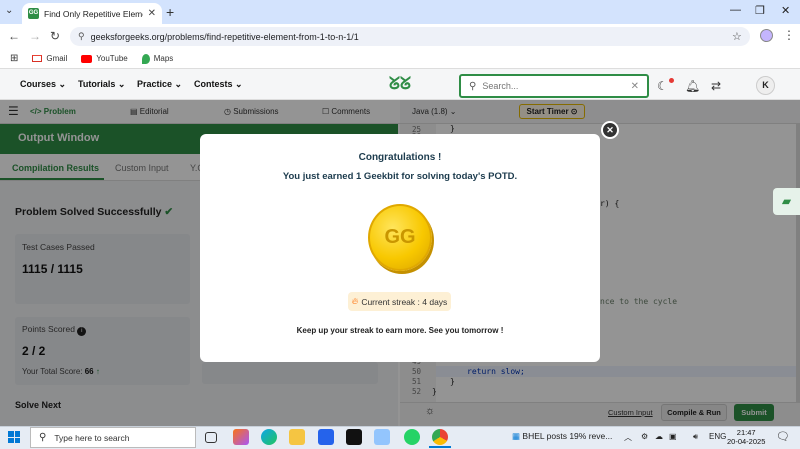 The width and height of the screenshot is (800, 449). I want to click on bookmark-gmail: Gmail, so click(49, 58).